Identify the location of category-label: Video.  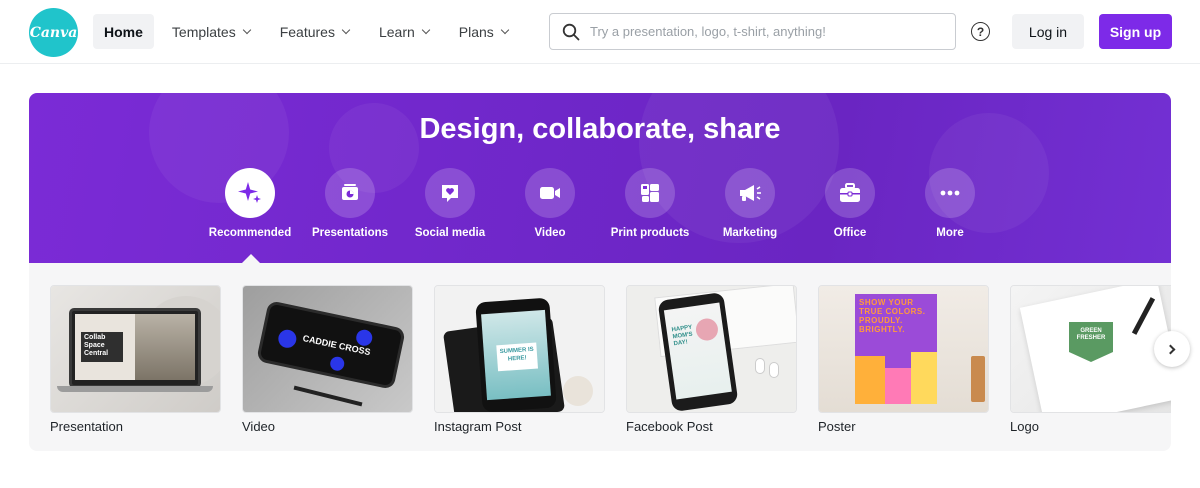
(550, 233).